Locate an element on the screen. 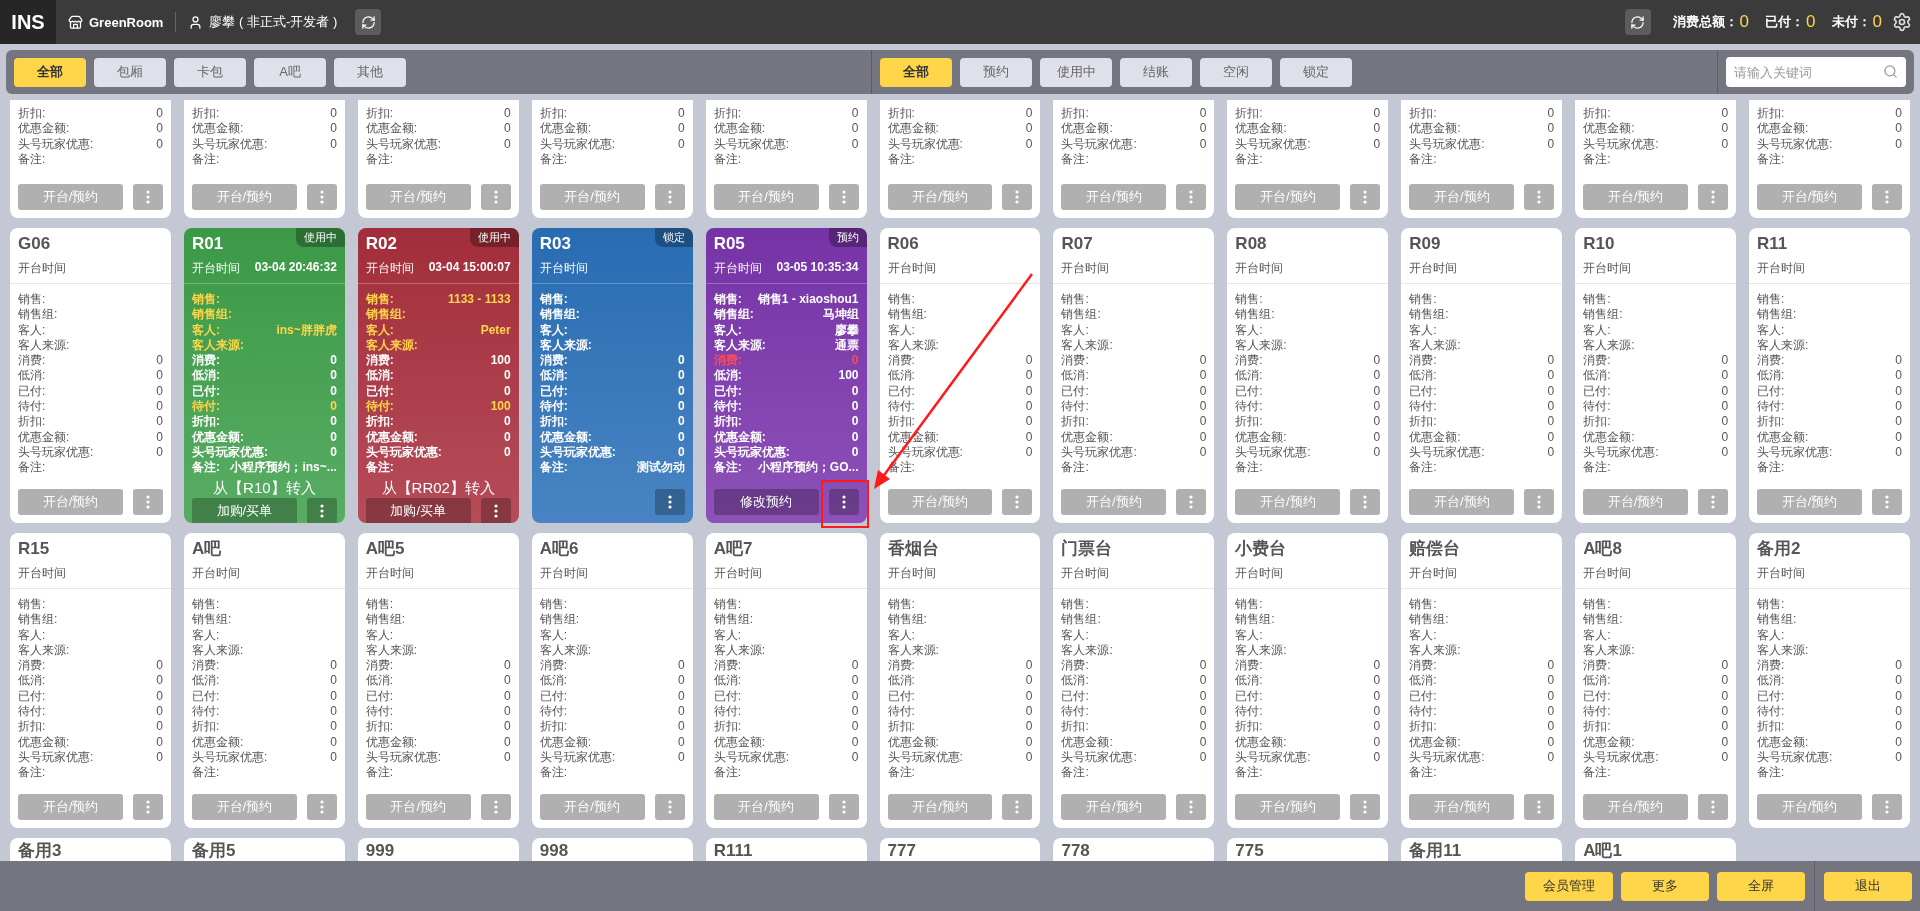  field-label: 头号玩家优惠: is located at coordinates (1447, 757).